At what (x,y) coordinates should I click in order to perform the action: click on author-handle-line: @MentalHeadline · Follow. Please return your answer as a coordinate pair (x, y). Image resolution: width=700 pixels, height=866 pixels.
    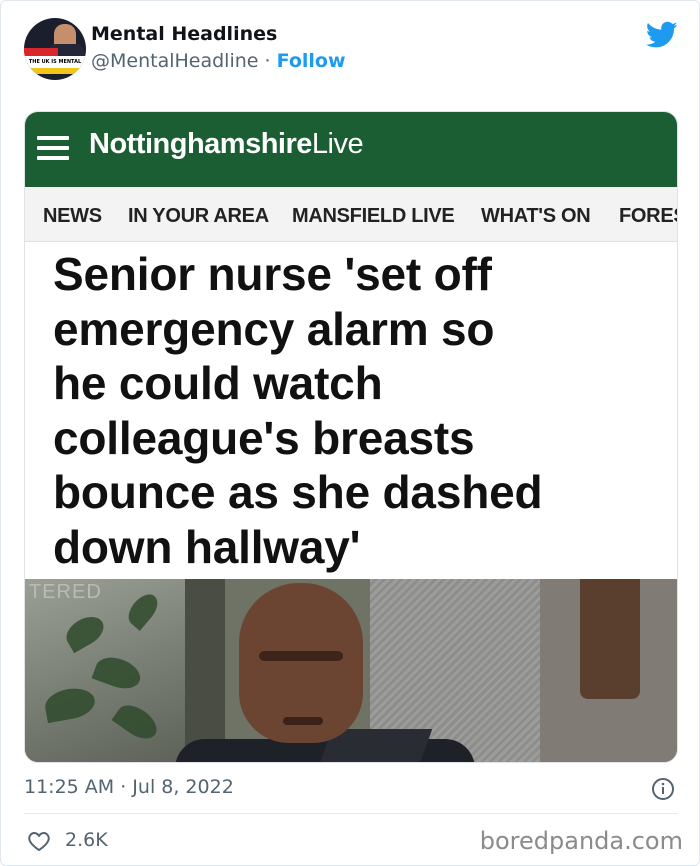
    Looking at the image, I should click on (218, 61).